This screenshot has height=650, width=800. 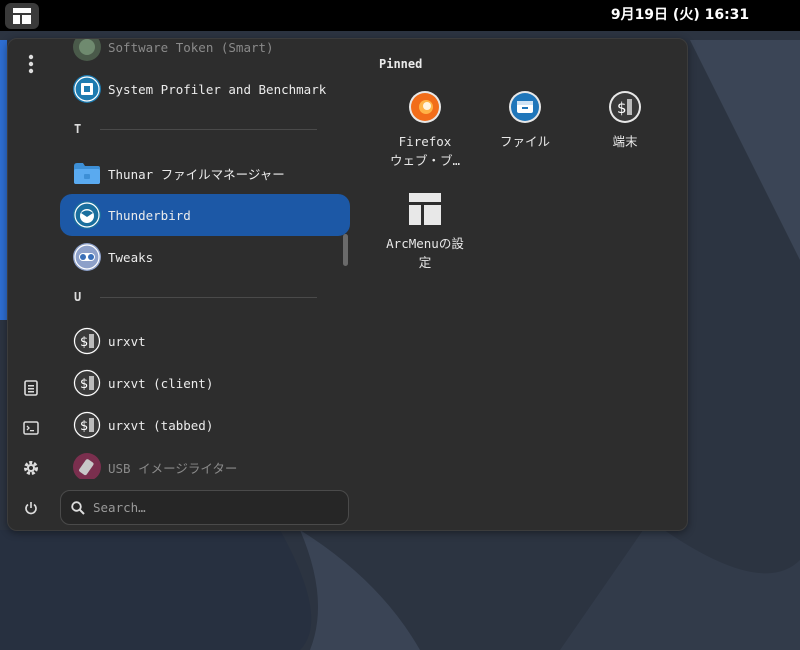 I want to click on app-item-software-token: Software Token (Smart), so click(x=205, y=53).